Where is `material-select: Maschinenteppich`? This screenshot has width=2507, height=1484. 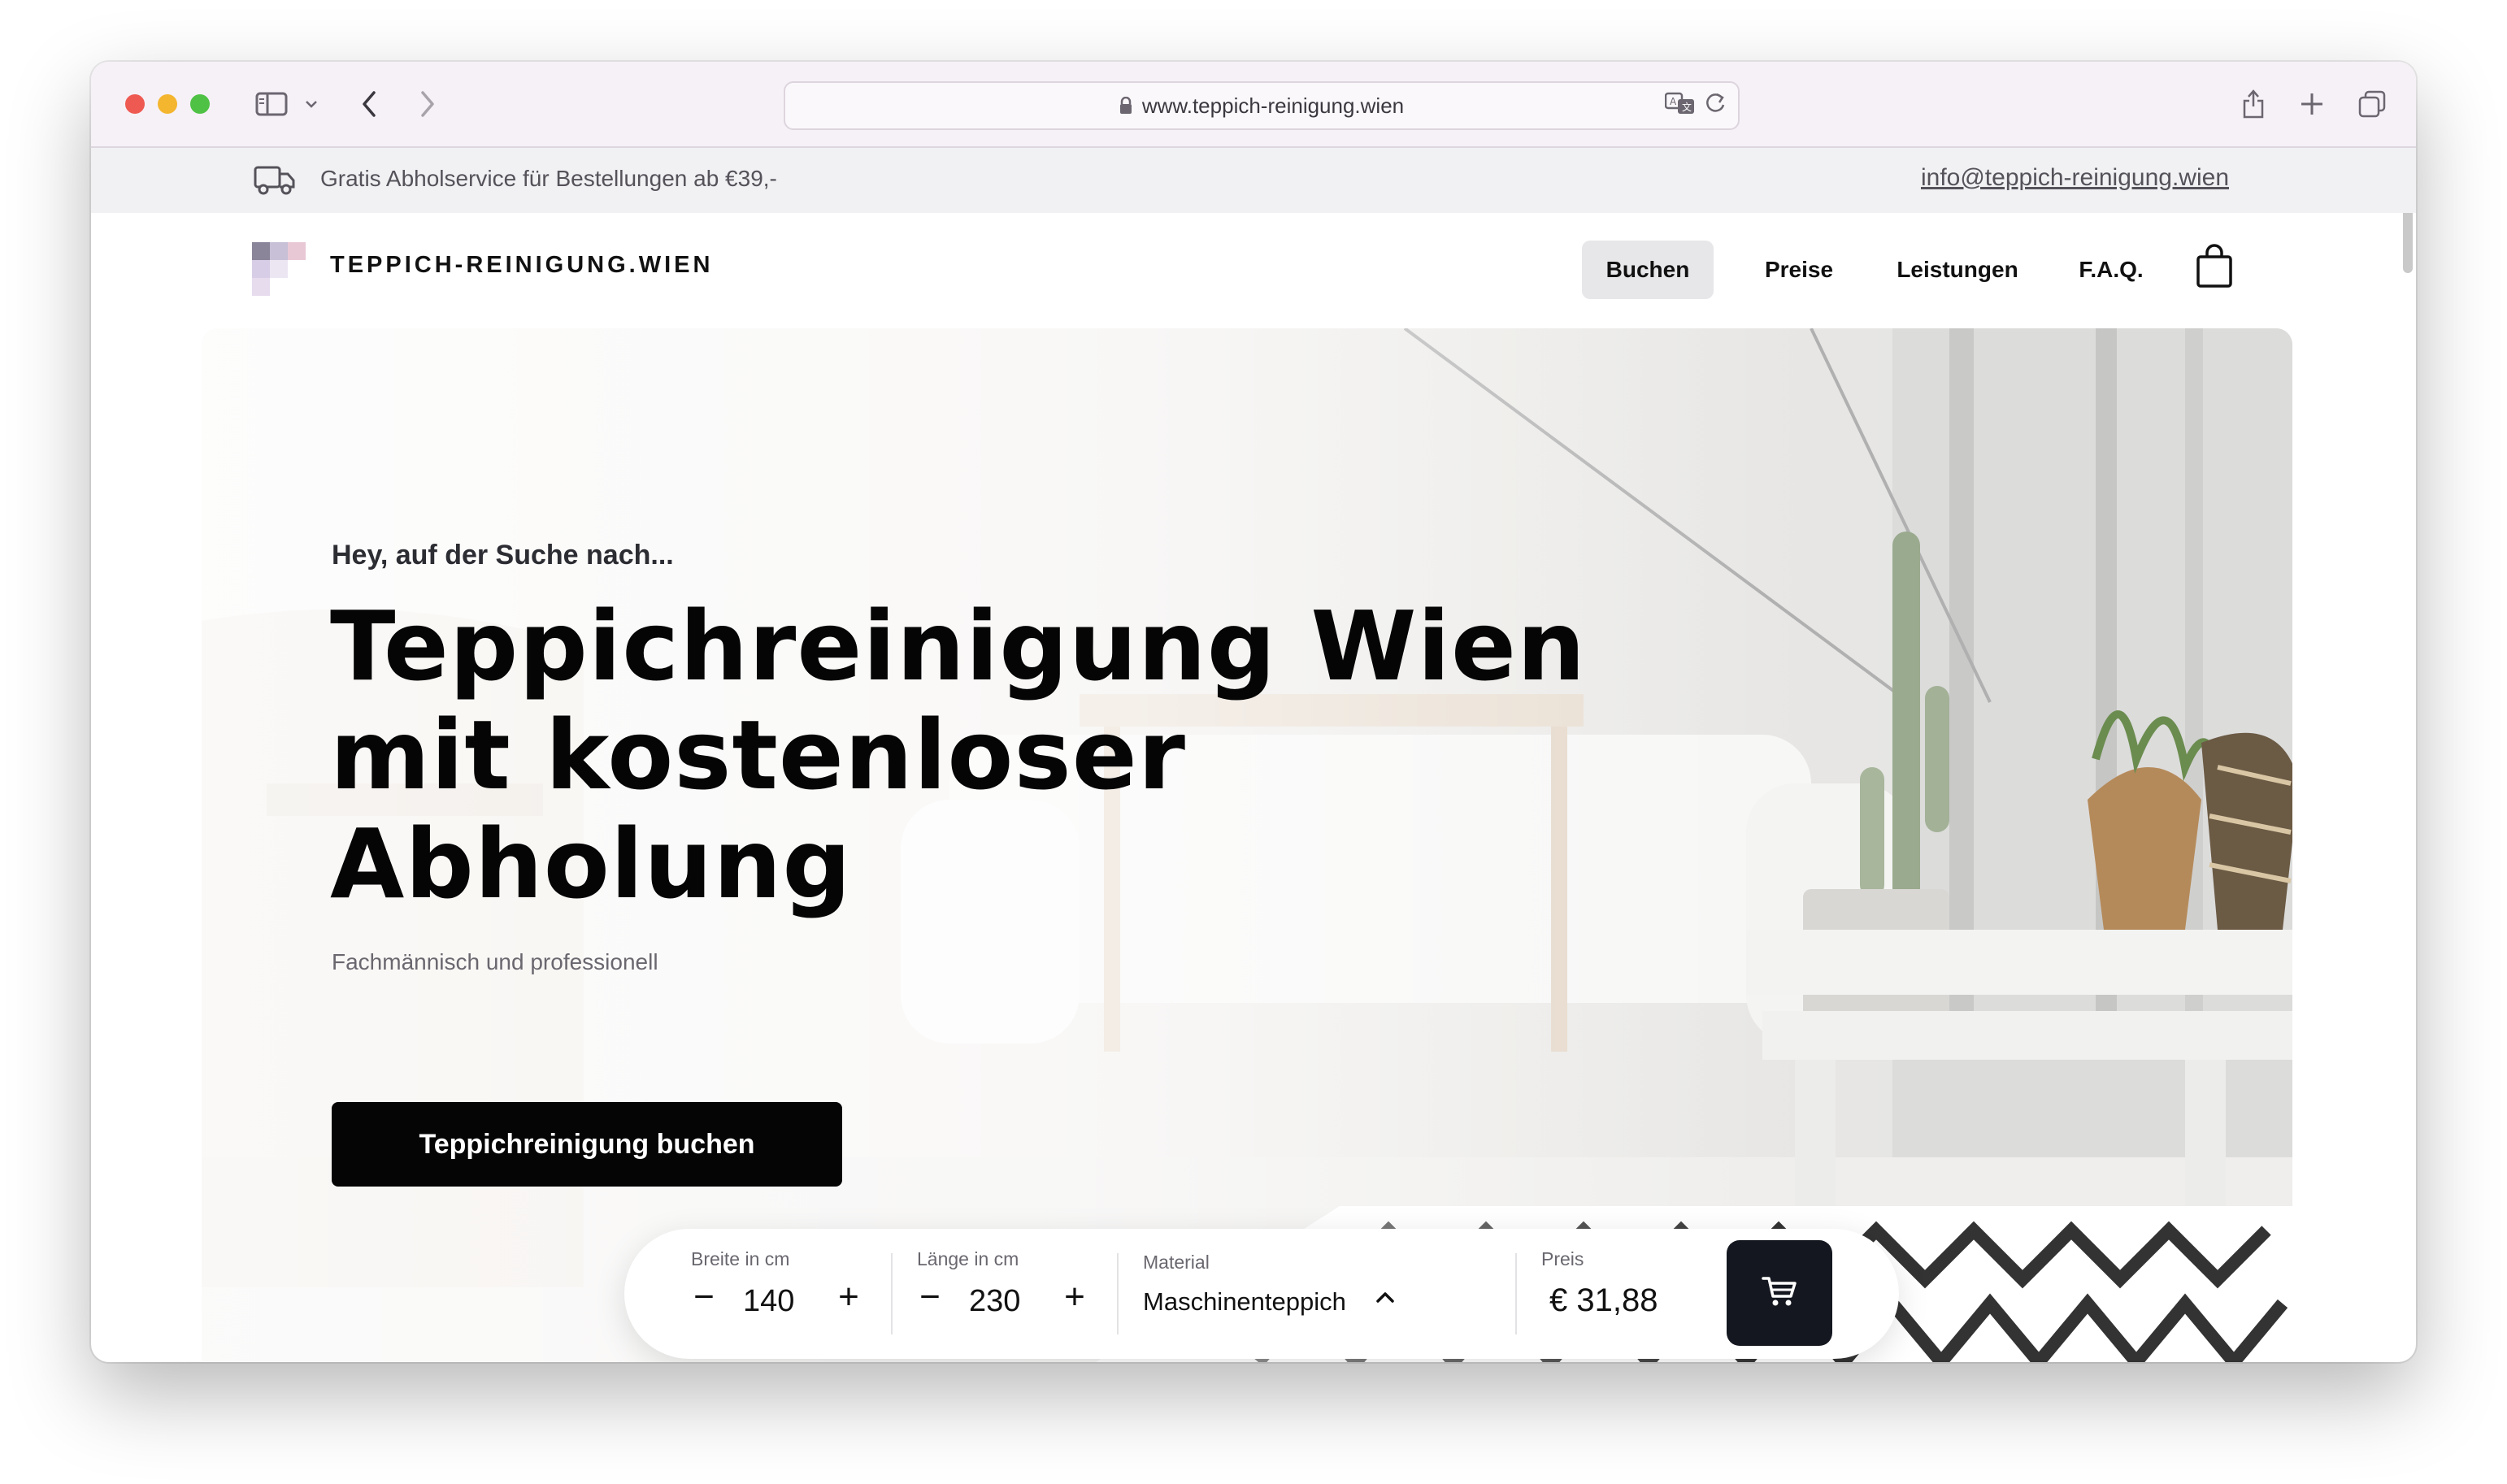
material-select: Maschinenteppich is located at coordinates (1244, 1302).